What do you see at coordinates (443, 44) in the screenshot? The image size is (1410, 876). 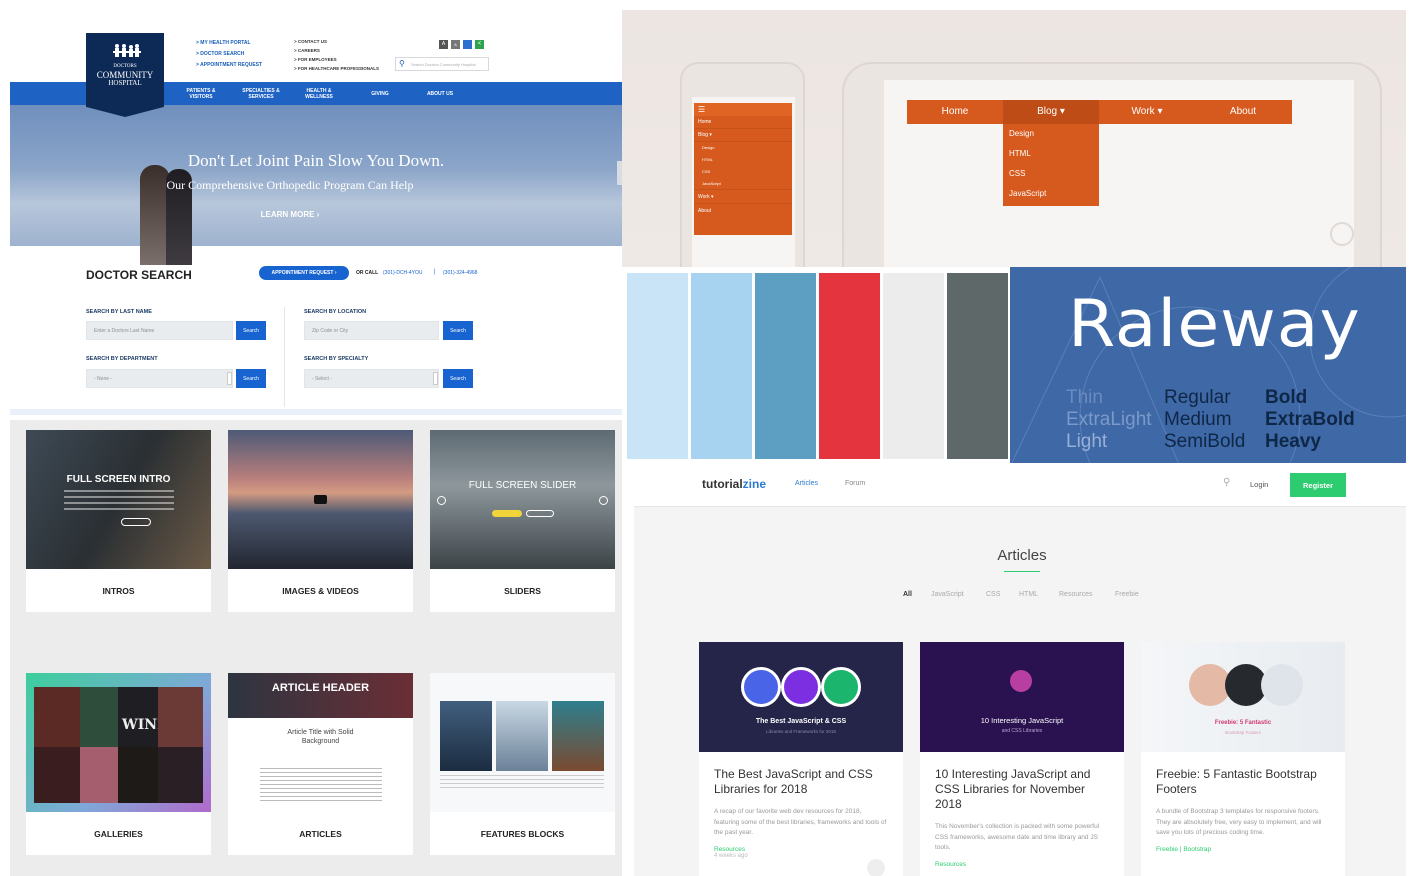 I see `text-size-icon: A` at bounding box center [443, 44].